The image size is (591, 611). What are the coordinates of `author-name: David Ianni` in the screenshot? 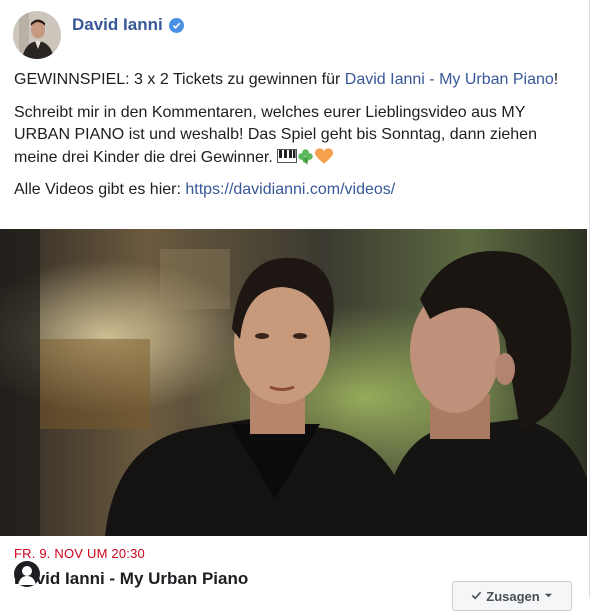 It's located at (117, 25).